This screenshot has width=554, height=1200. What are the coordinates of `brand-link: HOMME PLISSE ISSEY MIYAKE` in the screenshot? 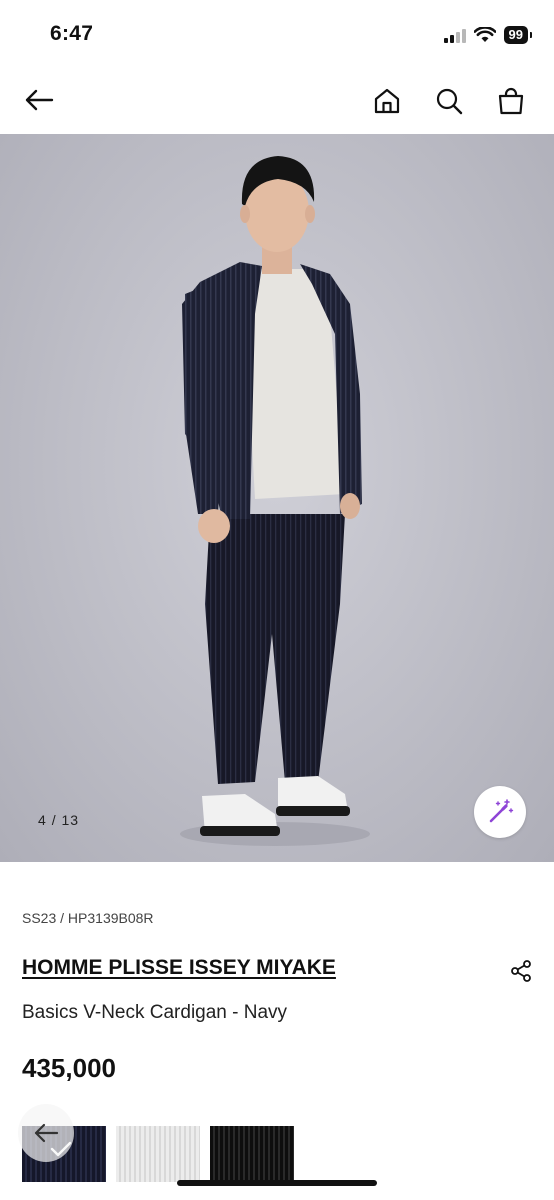 It's located at (179, 968).